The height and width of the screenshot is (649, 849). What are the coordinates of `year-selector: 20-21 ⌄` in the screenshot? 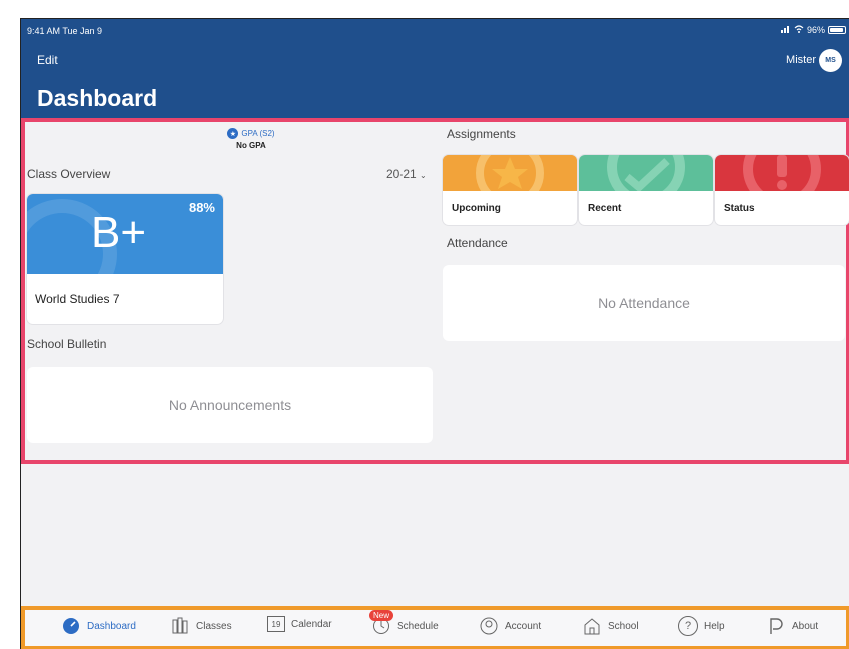 It's located at (406, 174).